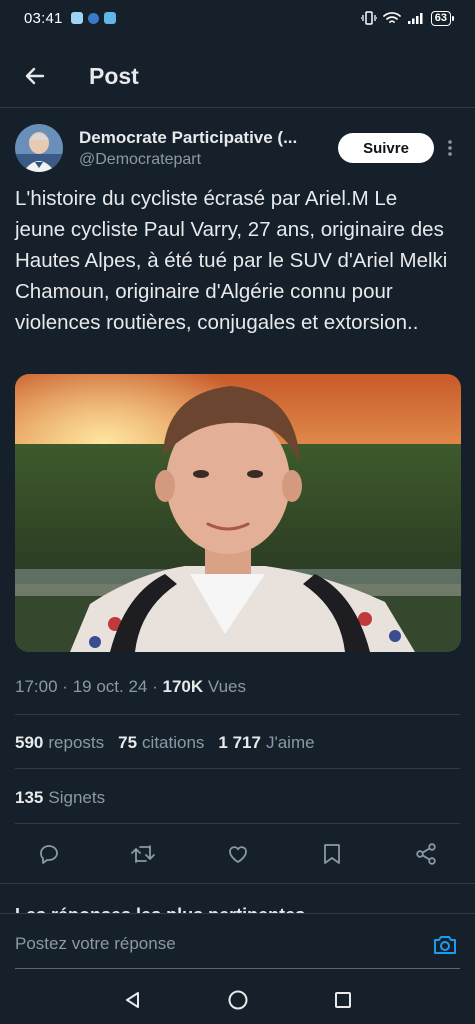  I want to click on status-time: 03:41, so click(43, 18).